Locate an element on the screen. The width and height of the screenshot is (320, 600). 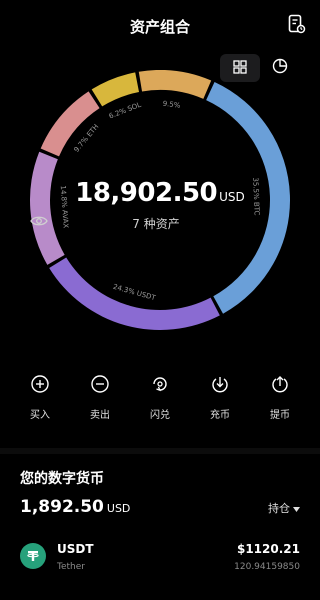
report-icon is located at coordinates (297, 24).